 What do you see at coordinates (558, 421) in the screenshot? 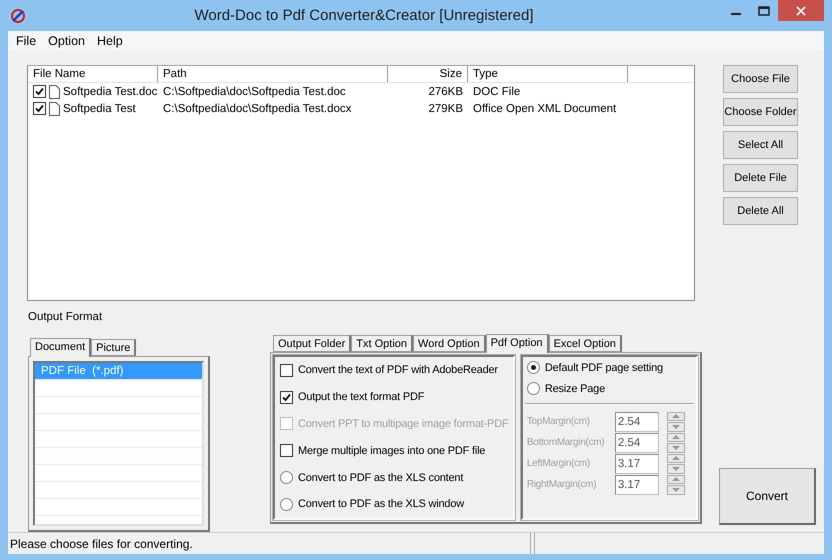
I see `margin-label: TopMargin(cm)` at bounding box center [558, 421].